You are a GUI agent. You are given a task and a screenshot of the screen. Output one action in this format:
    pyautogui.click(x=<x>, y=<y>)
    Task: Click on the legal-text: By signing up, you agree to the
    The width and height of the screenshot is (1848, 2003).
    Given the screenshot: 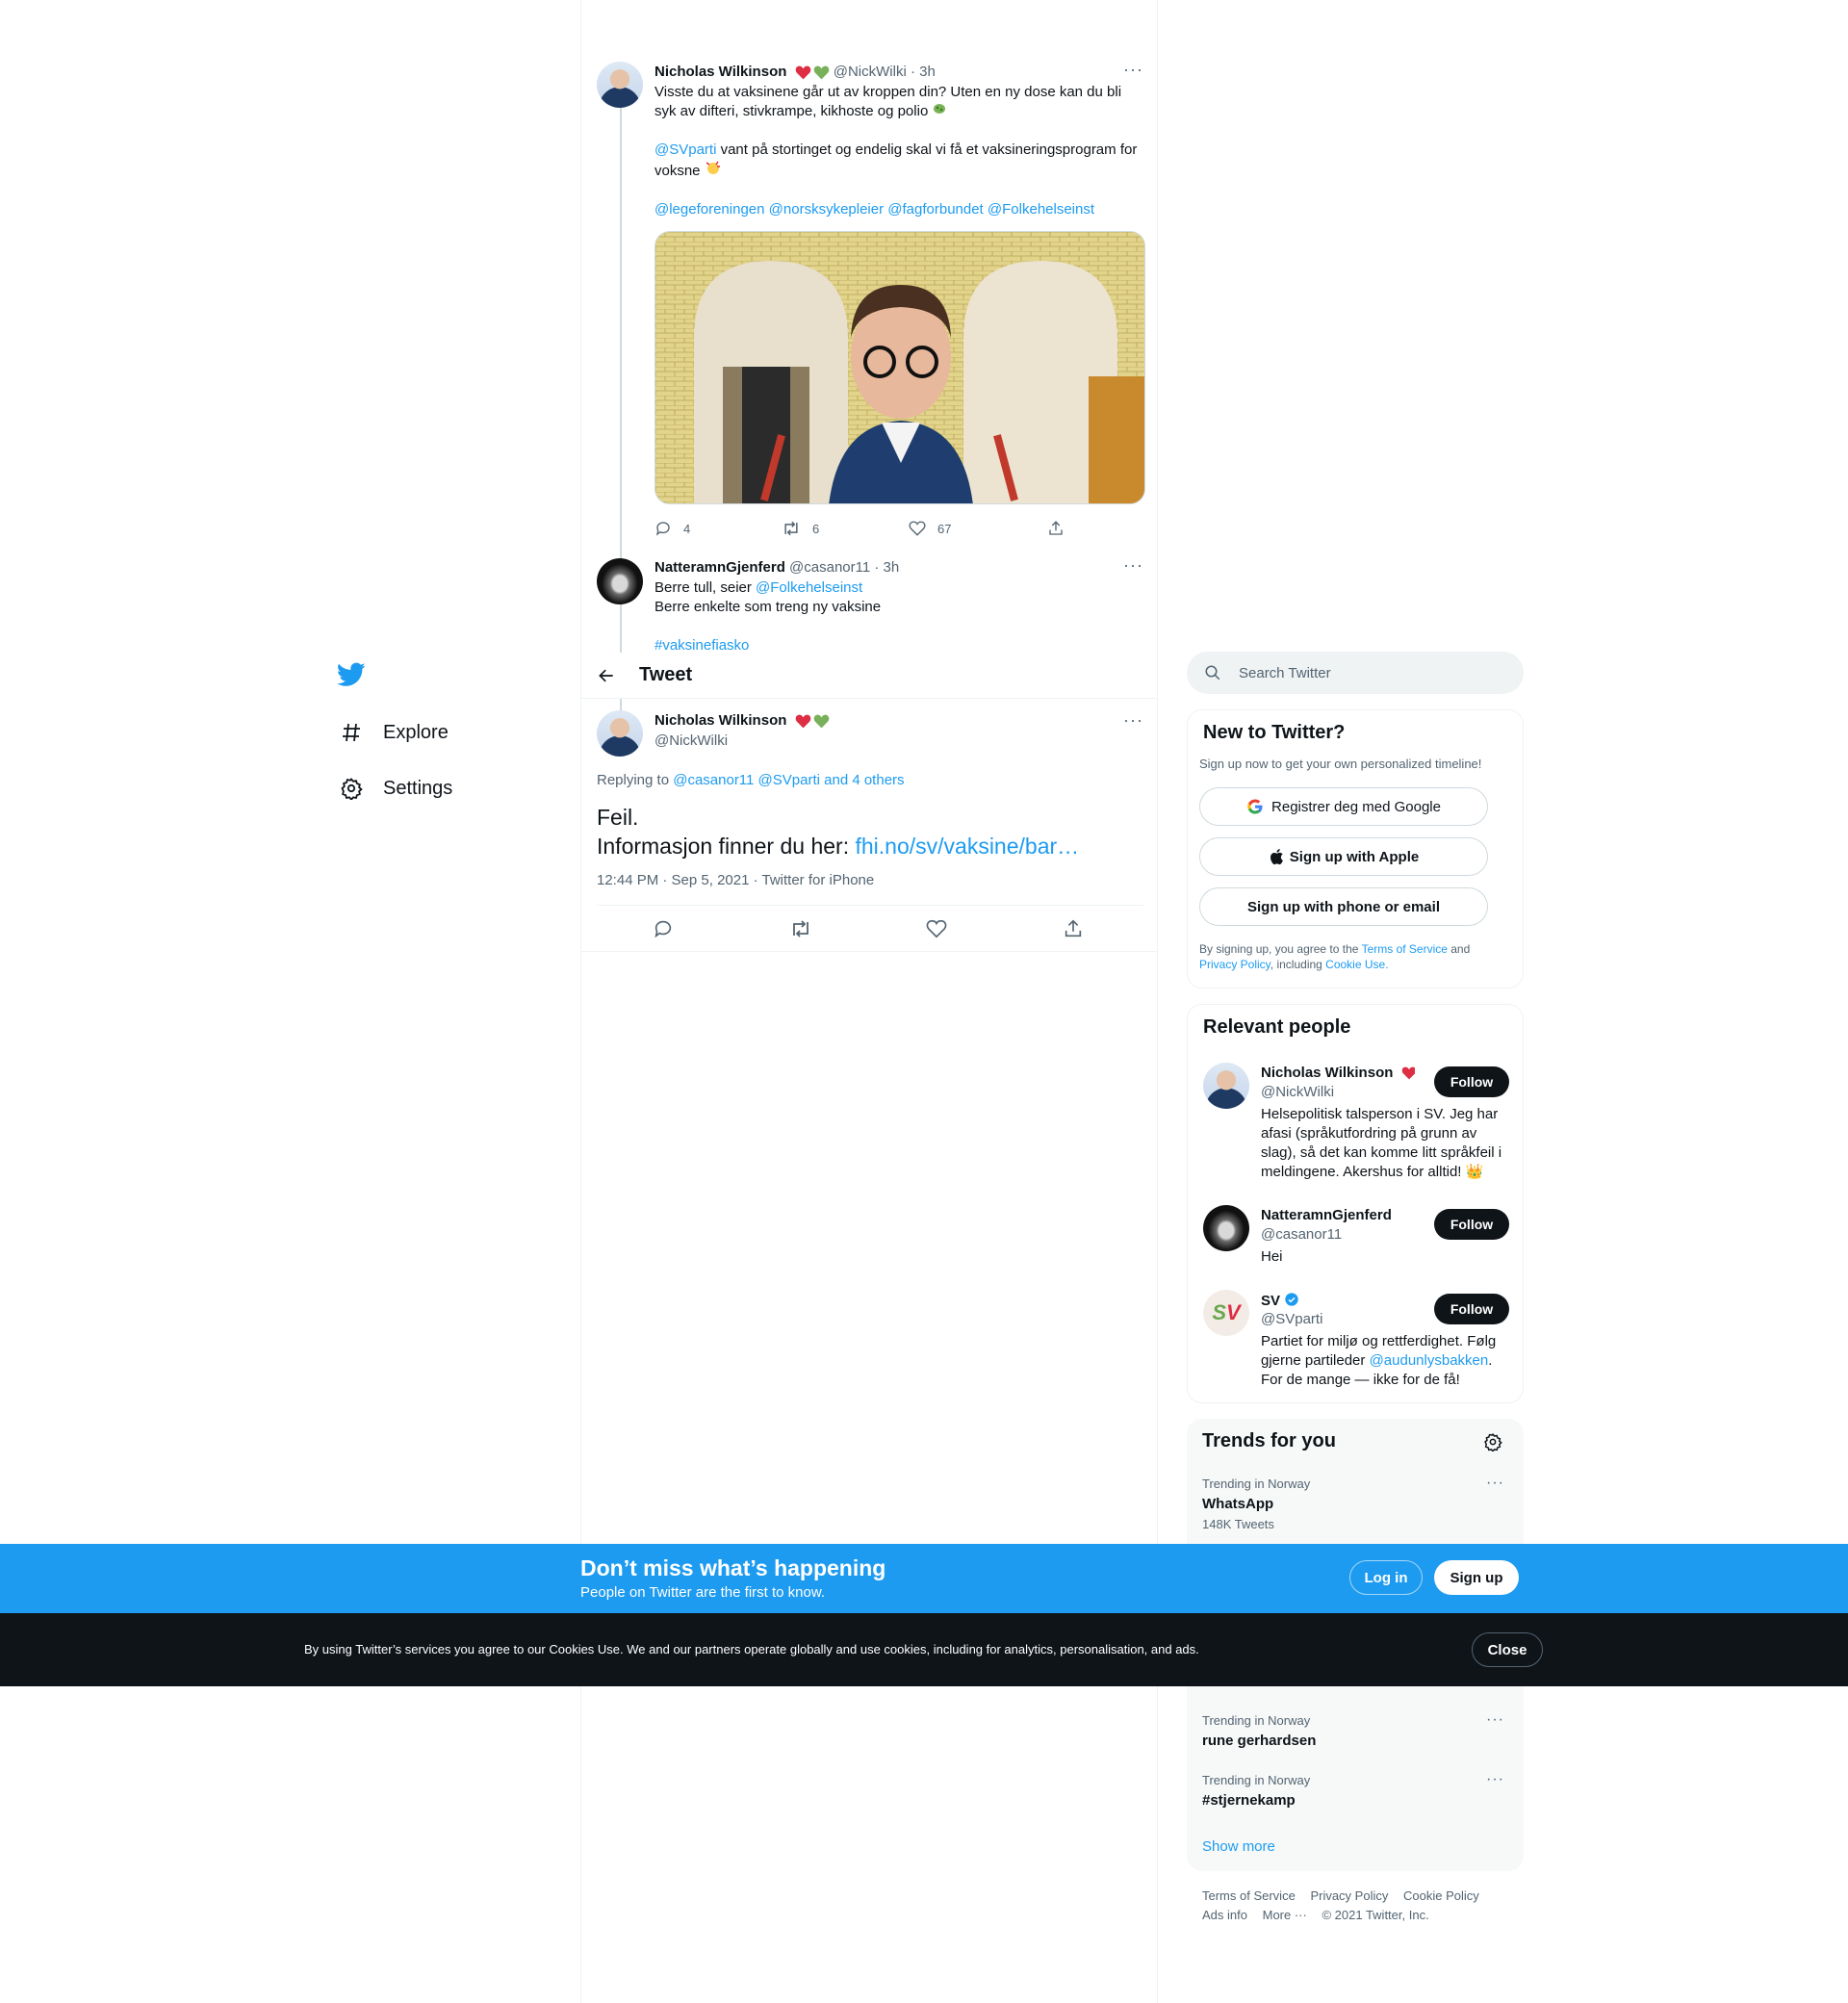 What is the action you would take?
    pyautogui.click(x=1280, y=949)
    